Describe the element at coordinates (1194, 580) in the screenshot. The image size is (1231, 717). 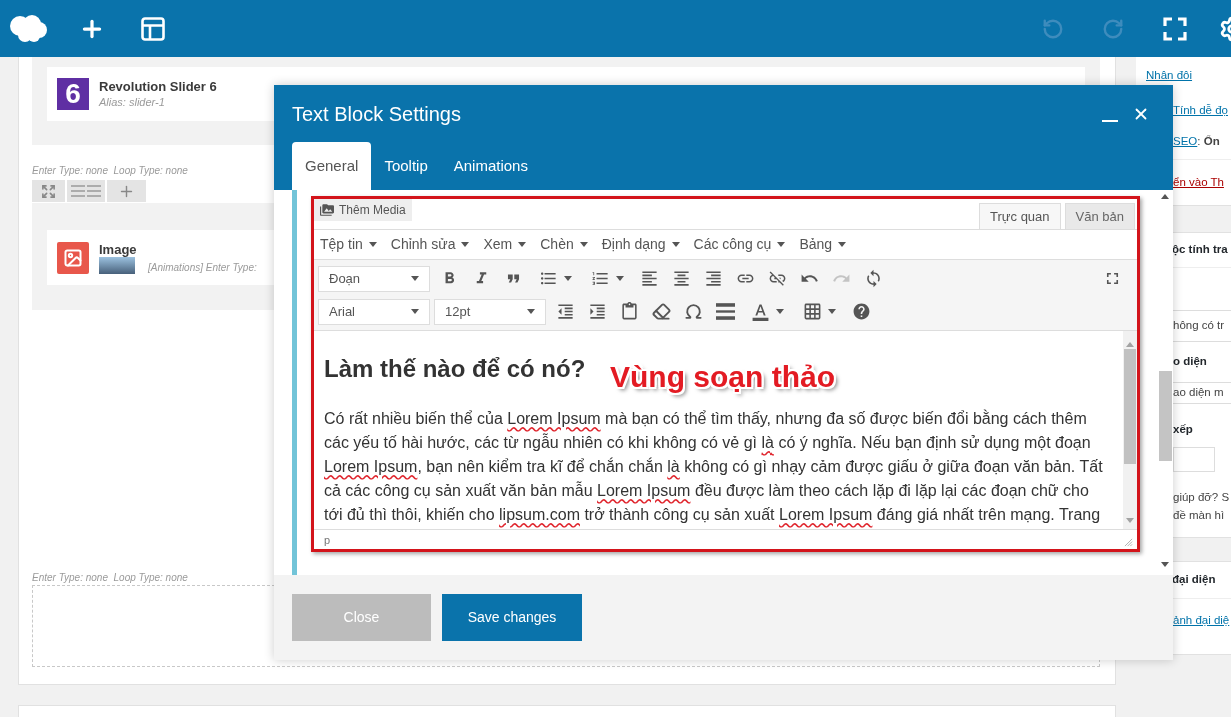
I see `box-title: đại diện` at that location.